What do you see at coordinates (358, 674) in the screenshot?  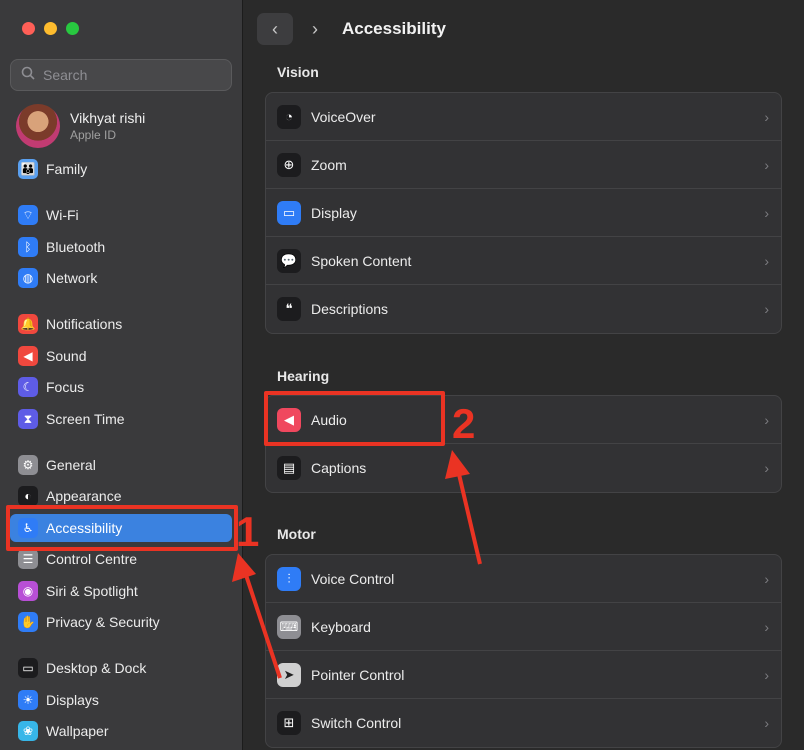 I see `row-label: Pointer Control` at bounding box center [358, 674].